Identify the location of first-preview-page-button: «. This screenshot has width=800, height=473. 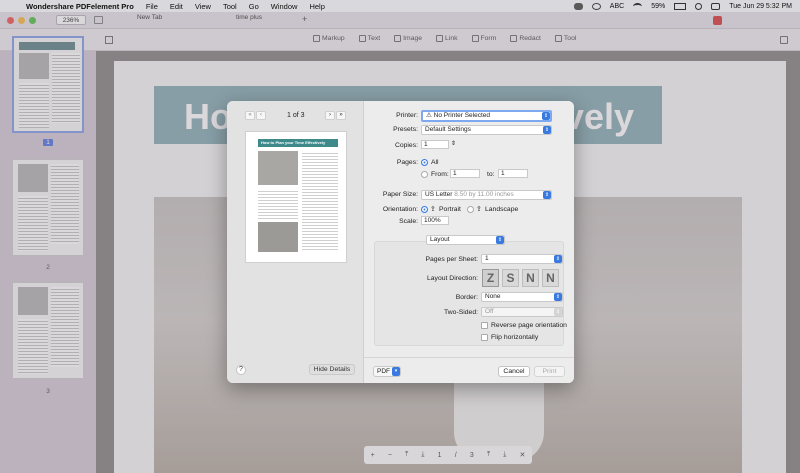
(250, 115).